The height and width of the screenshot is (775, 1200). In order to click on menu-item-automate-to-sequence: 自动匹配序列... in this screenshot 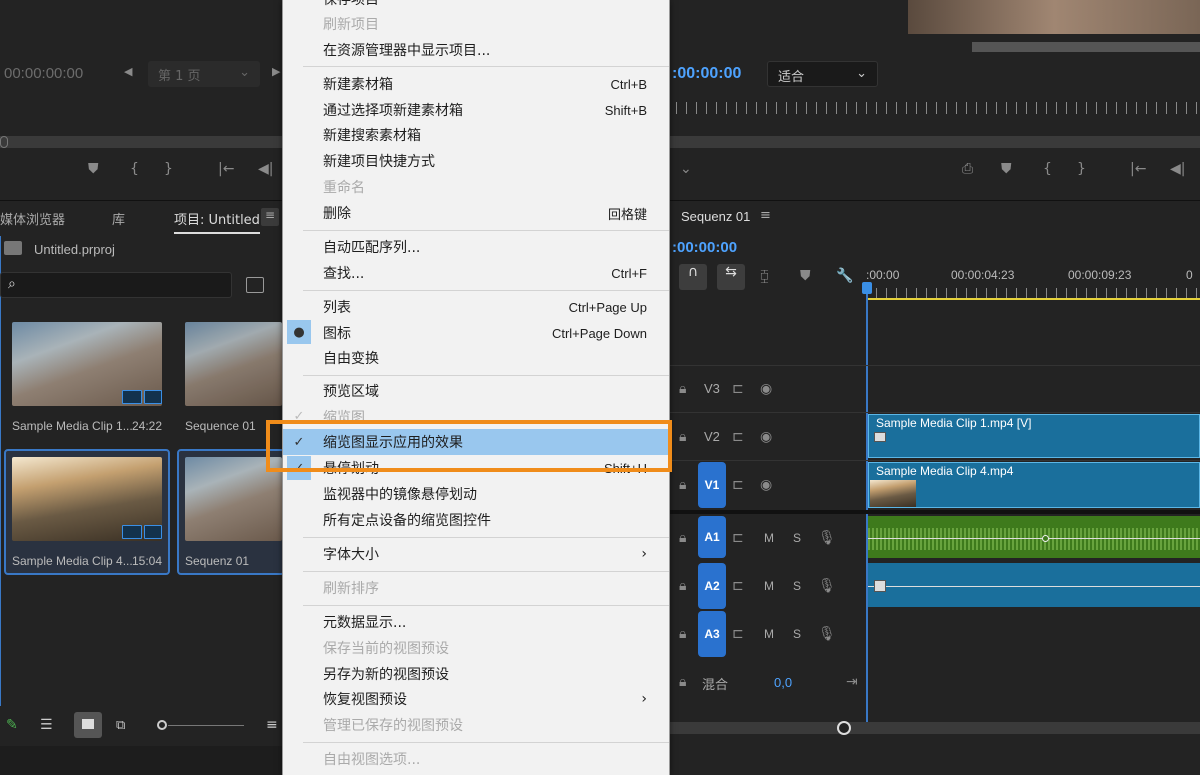, I will do `click(476, 247)`.